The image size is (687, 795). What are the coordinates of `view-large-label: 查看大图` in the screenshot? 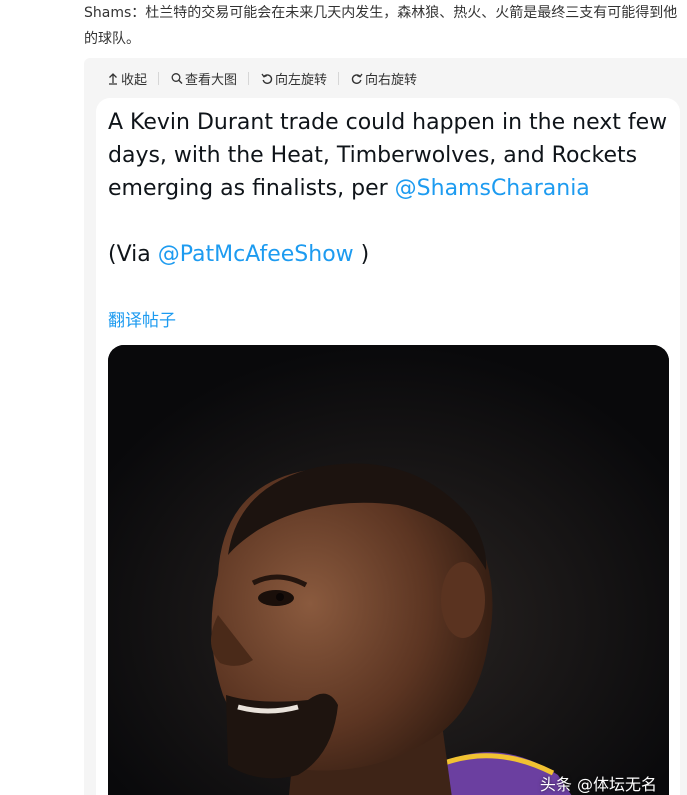 It's located at (211, 80).